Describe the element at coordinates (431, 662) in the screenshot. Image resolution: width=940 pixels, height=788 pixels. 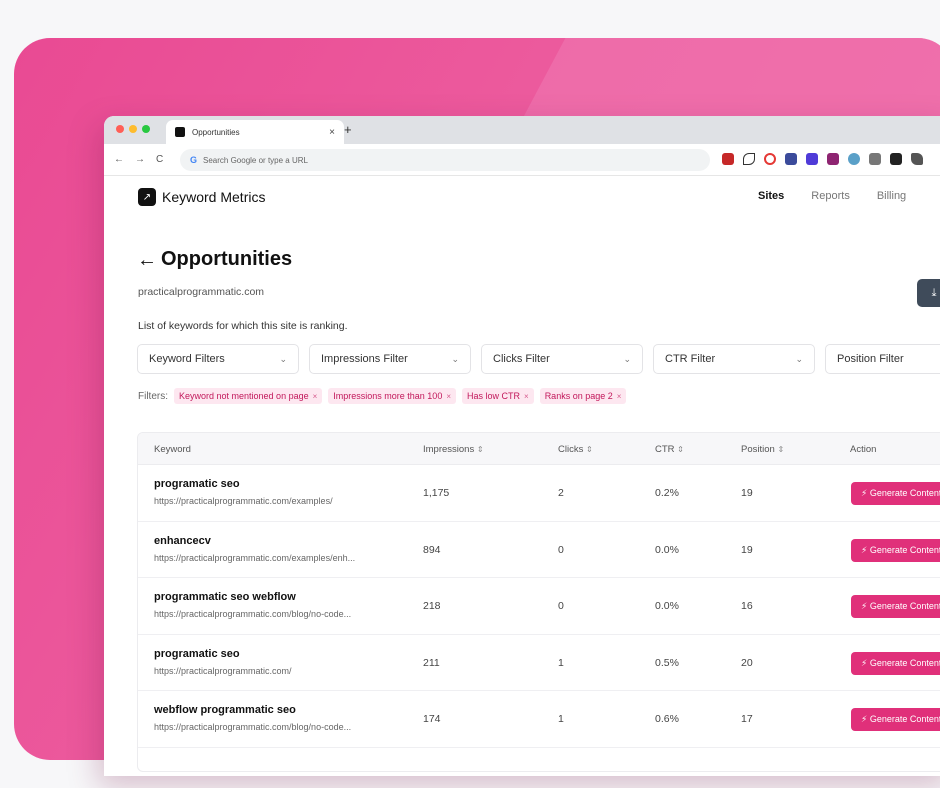
I see `impressions-cell: 211` at that location.